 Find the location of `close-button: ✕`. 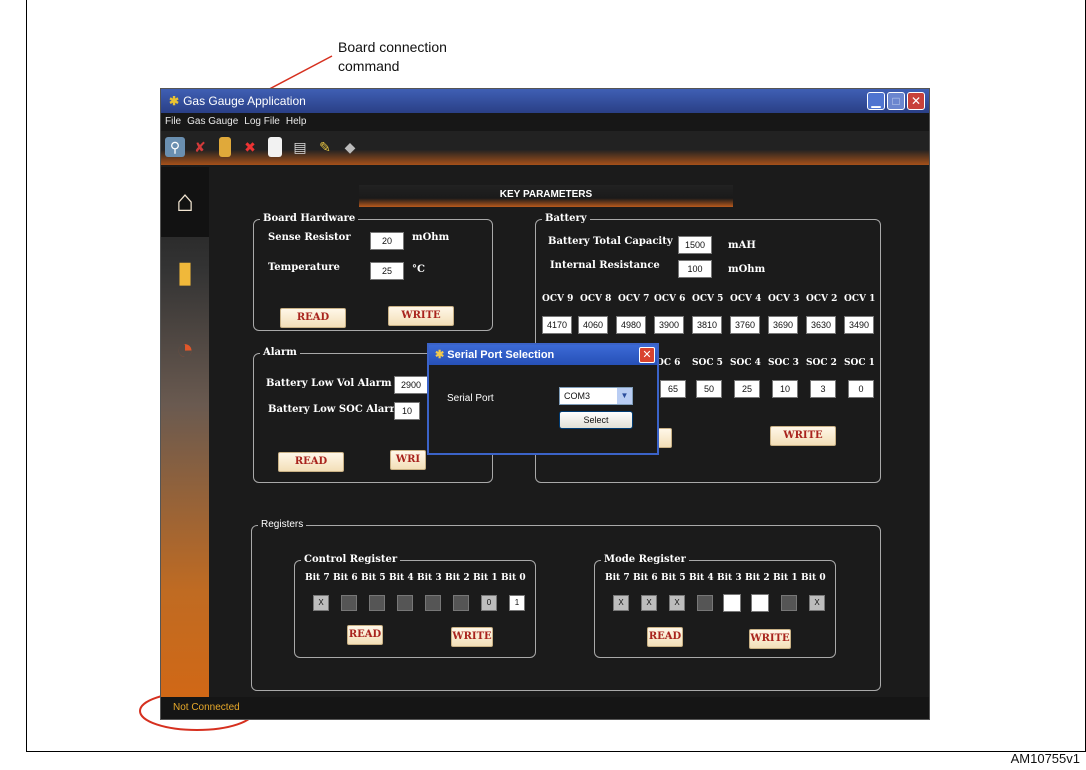

close-button: ✕ is located at coordinates (916, 101).